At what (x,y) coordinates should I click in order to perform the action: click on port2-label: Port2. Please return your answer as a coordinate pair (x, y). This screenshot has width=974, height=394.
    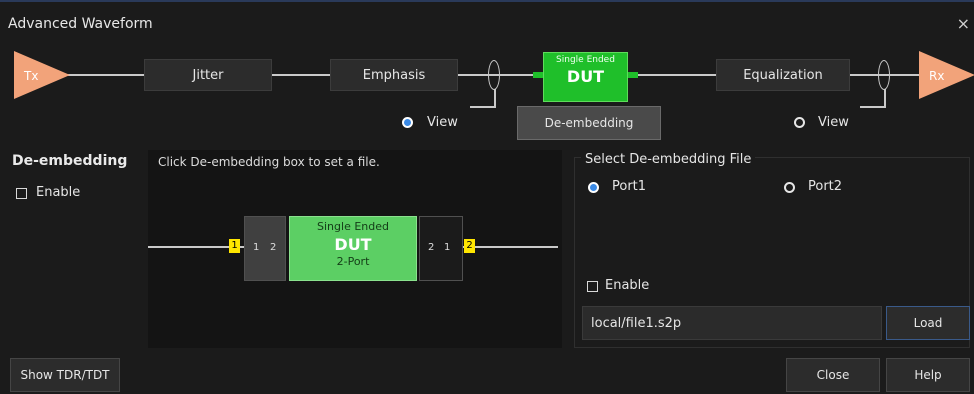
    Looking at the image, I should click on (825, 186).